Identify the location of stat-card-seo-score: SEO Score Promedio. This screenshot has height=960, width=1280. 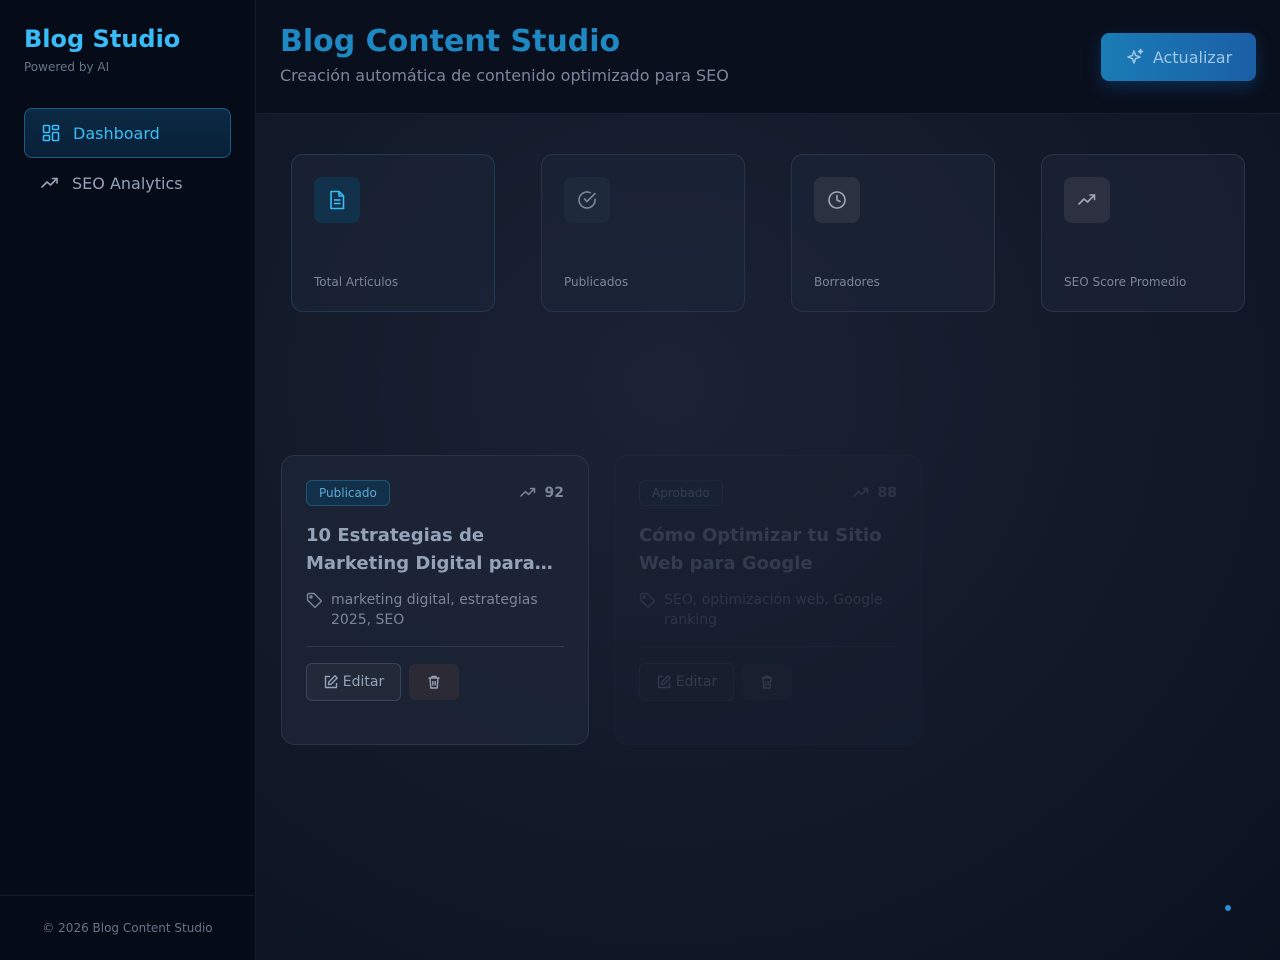
(1143, 233).